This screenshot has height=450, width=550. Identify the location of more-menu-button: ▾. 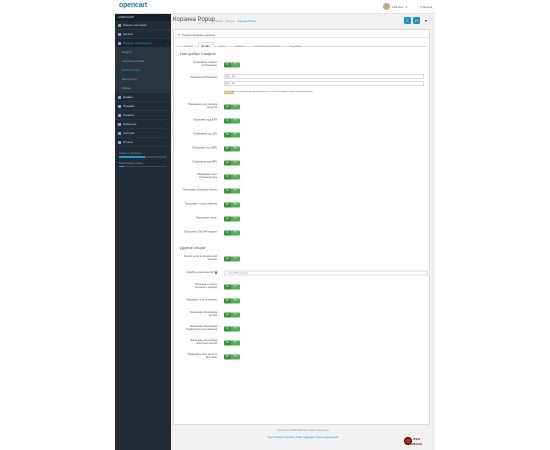
(426, 20).